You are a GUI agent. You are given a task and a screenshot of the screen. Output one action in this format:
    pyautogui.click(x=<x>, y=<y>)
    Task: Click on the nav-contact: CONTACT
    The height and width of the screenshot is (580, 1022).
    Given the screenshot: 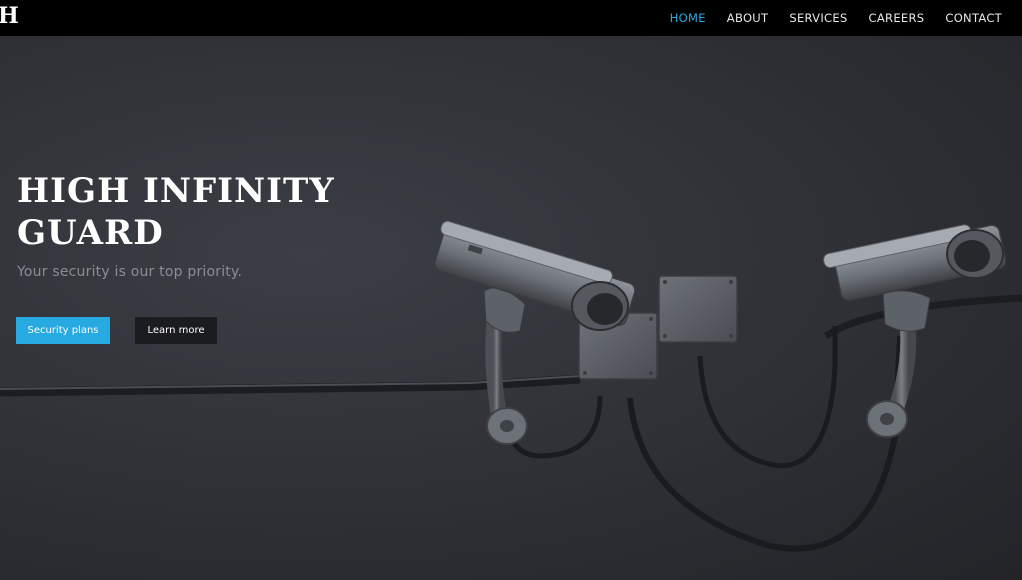 What is the action you would take?
    pyautogui.click(x=973, y=18)
    